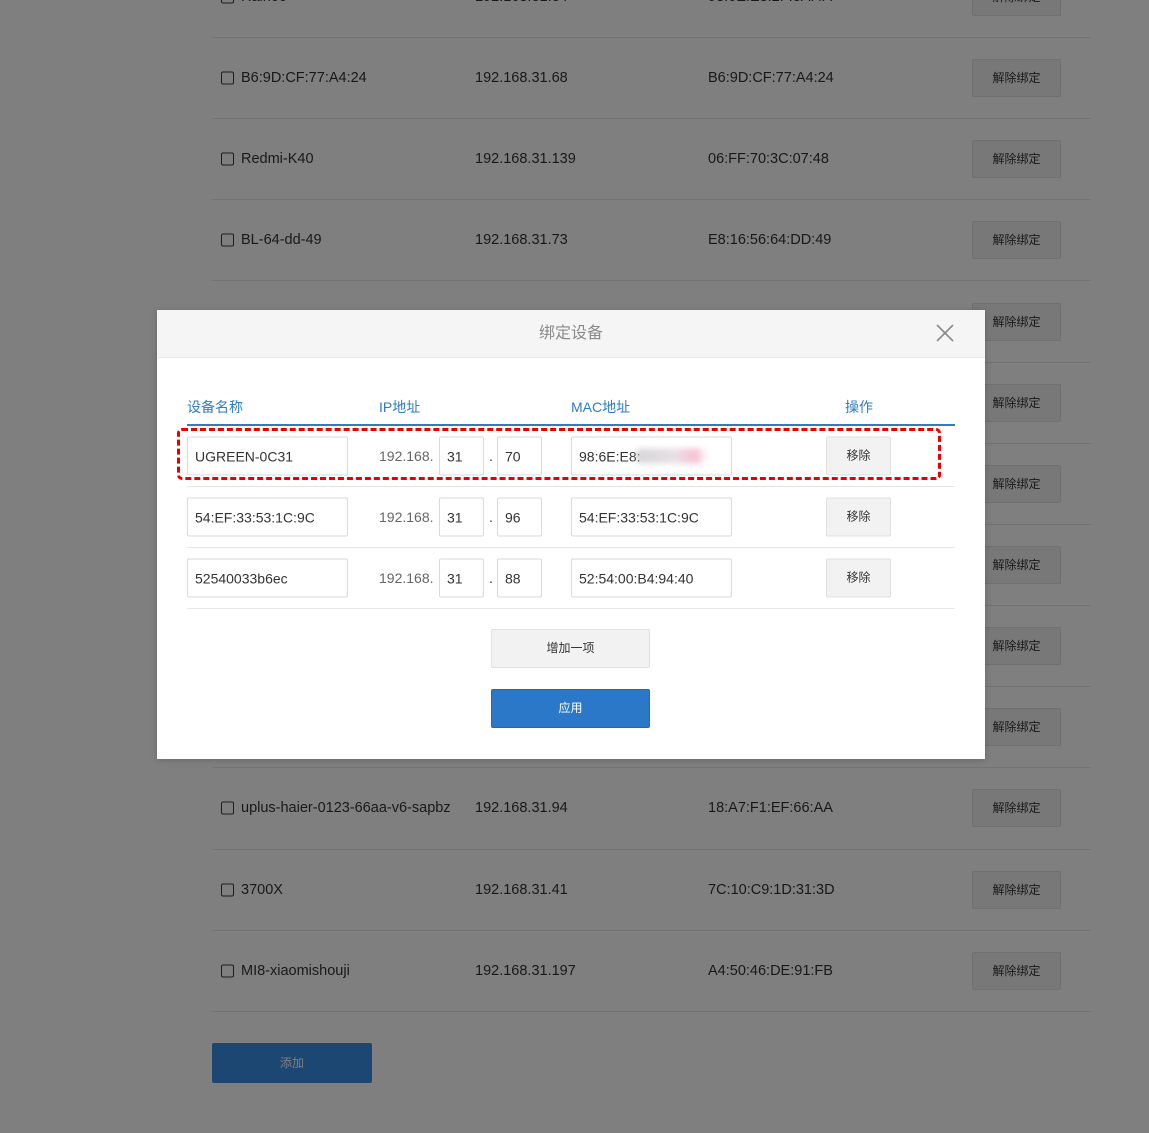 The image size is (1149, 1133). I want to click on bind-table-body: 192.168.. 移除 192.168.. 移除 192.168.. 移除, so click(571, 517).